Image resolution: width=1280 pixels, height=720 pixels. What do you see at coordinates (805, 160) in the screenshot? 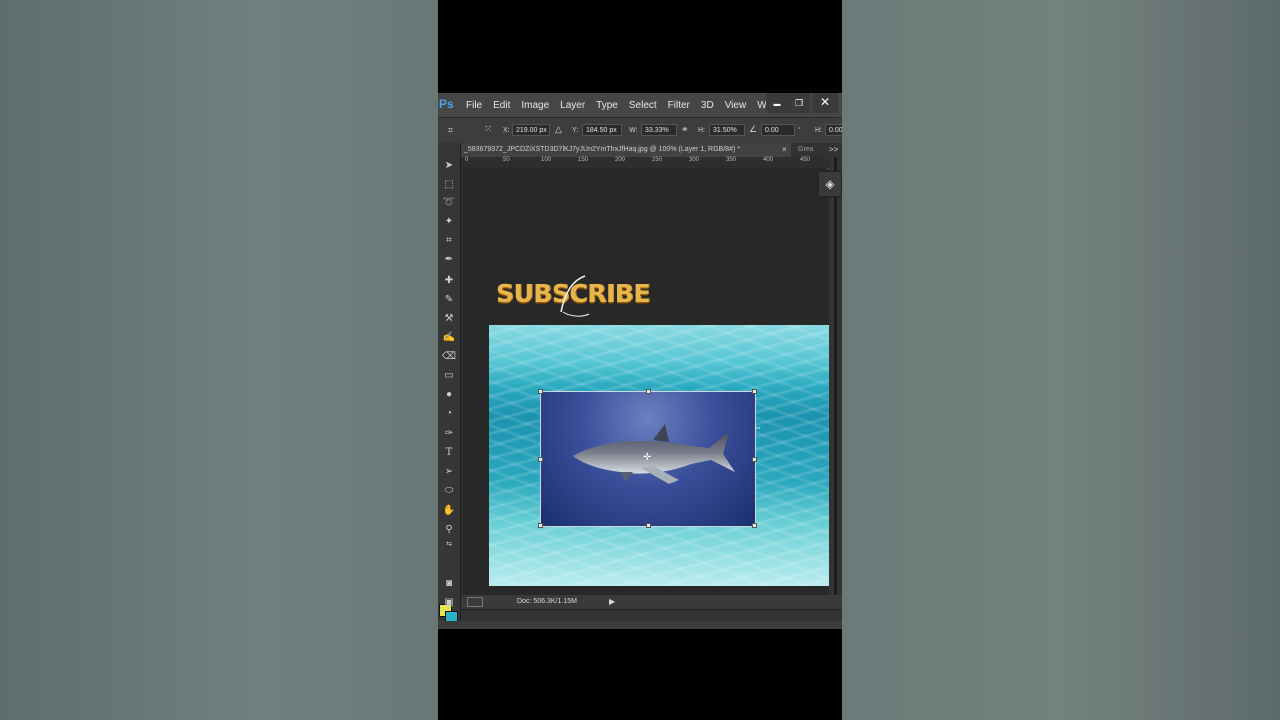
I see `ruler-tick: 450` at bounding box center [805, 160].